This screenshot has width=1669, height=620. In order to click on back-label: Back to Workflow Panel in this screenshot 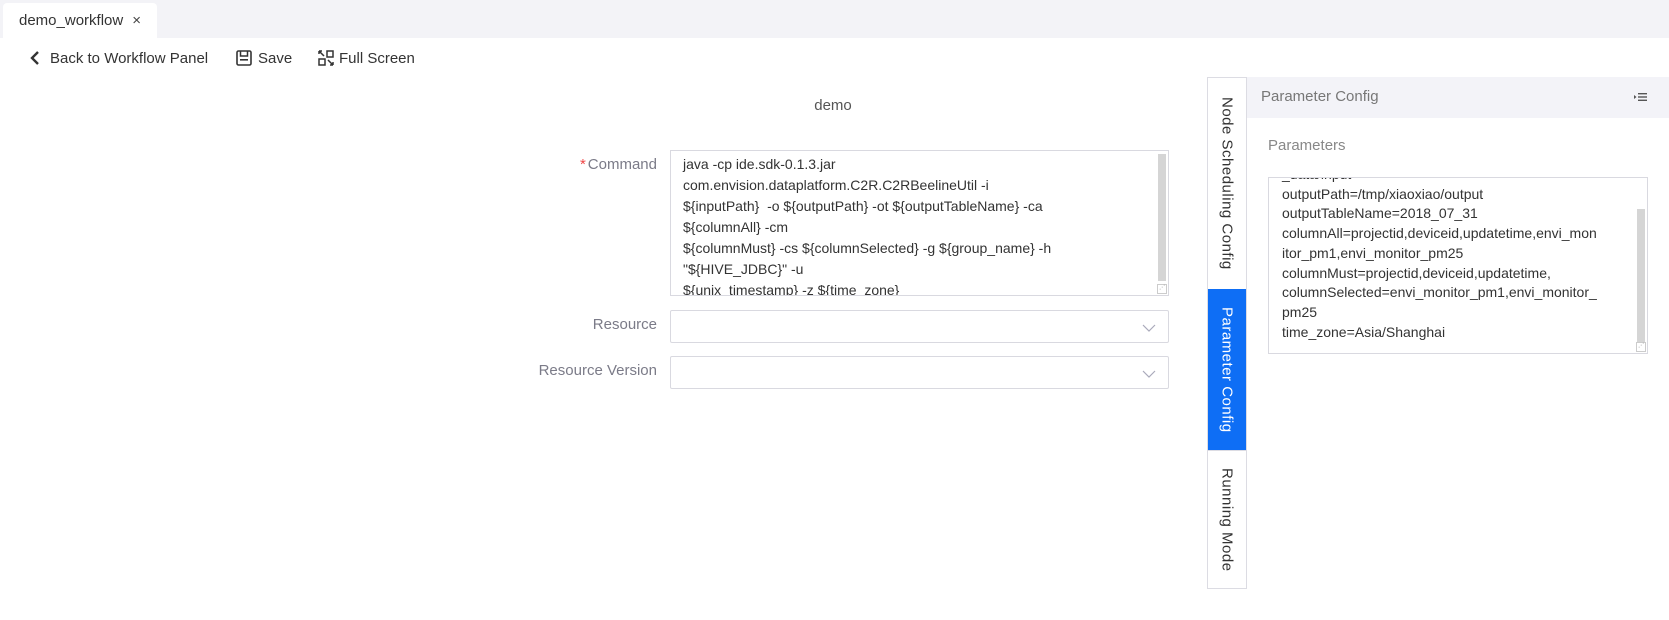, I will do `click(129, 58)`.